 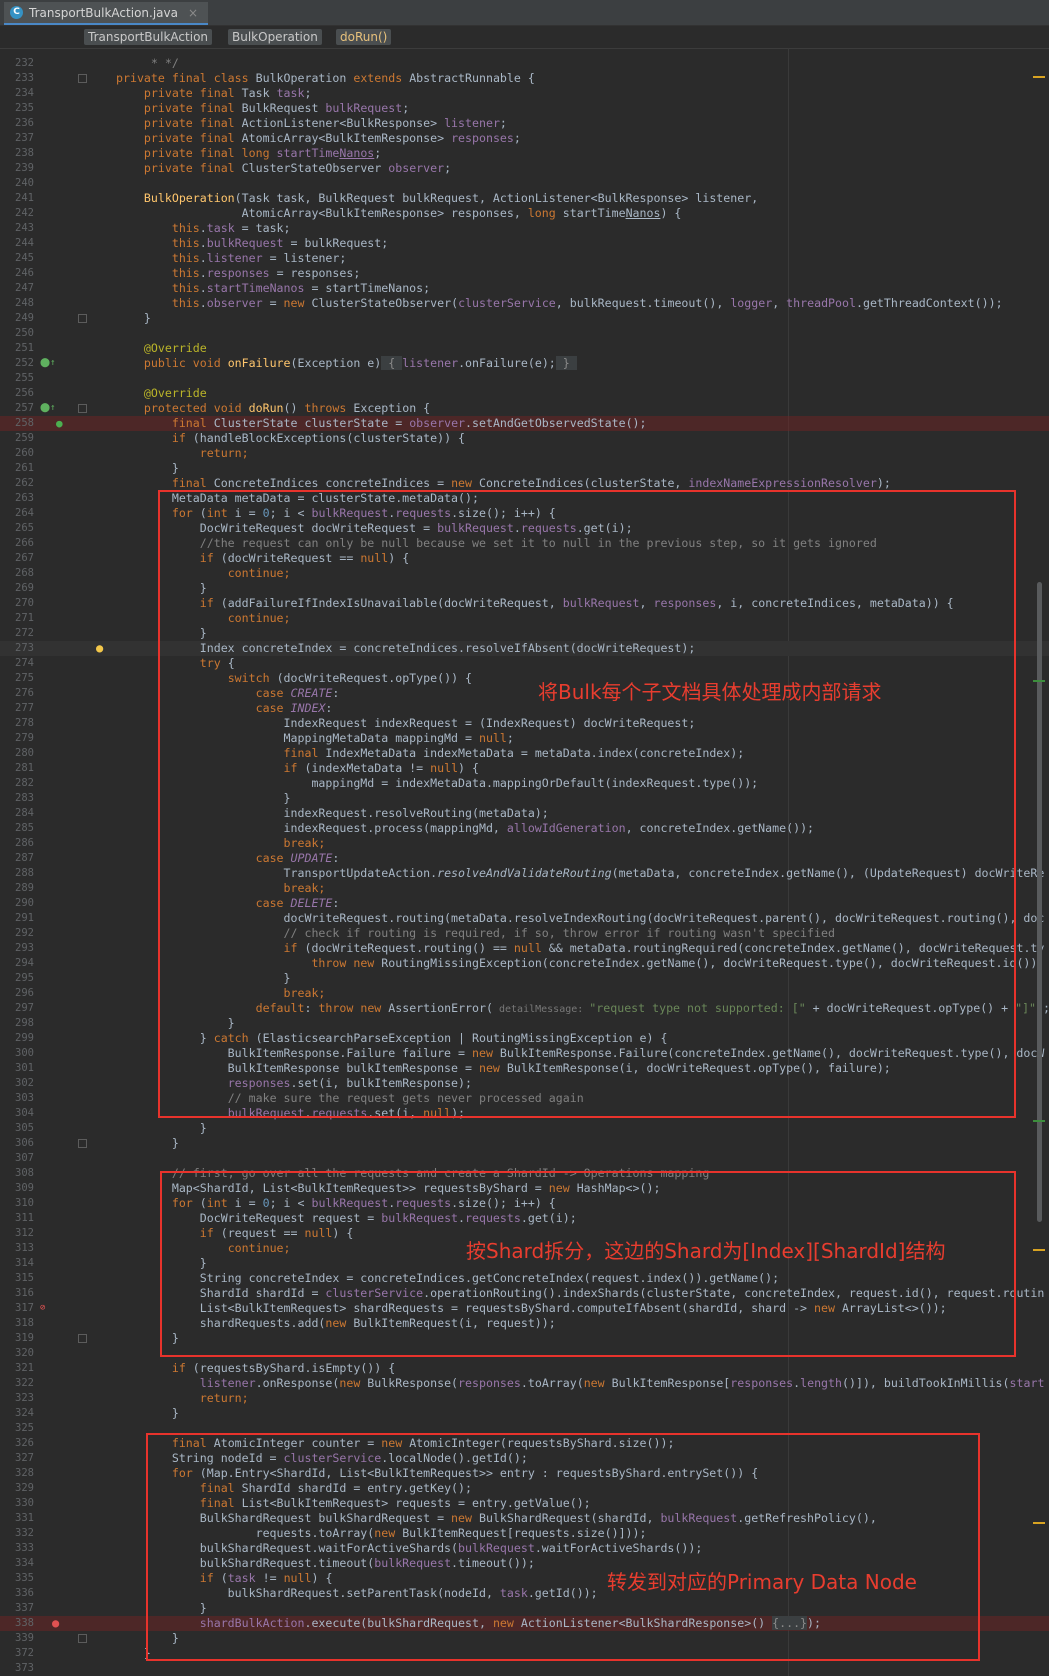 What do you see at coordinates (24, 348) in the screenshot?
I see `line-number: 251` at bounding box center [24, 348].